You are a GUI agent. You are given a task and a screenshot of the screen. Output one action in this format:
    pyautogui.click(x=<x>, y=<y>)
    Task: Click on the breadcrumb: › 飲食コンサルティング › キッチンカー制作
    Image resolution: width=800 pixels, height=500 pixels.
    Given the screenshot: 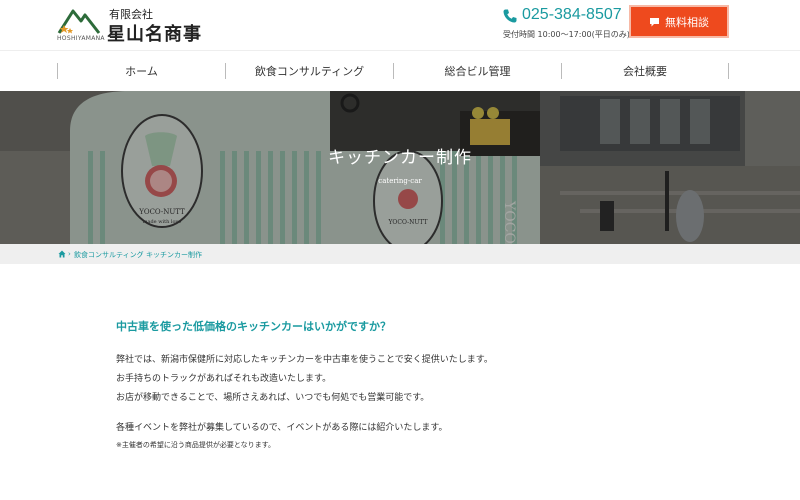 What is the action you would take?
    pyautogui.click(x=400, y=254)
    